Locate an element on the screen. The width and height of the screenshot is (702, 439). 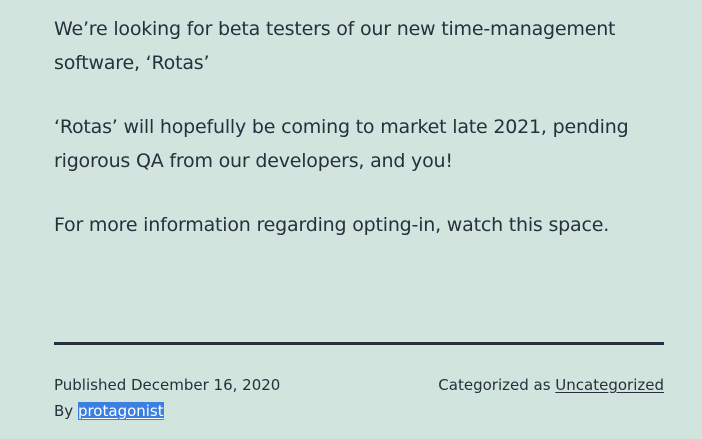
byline: By protagonist is located at coordinates (167, 411).